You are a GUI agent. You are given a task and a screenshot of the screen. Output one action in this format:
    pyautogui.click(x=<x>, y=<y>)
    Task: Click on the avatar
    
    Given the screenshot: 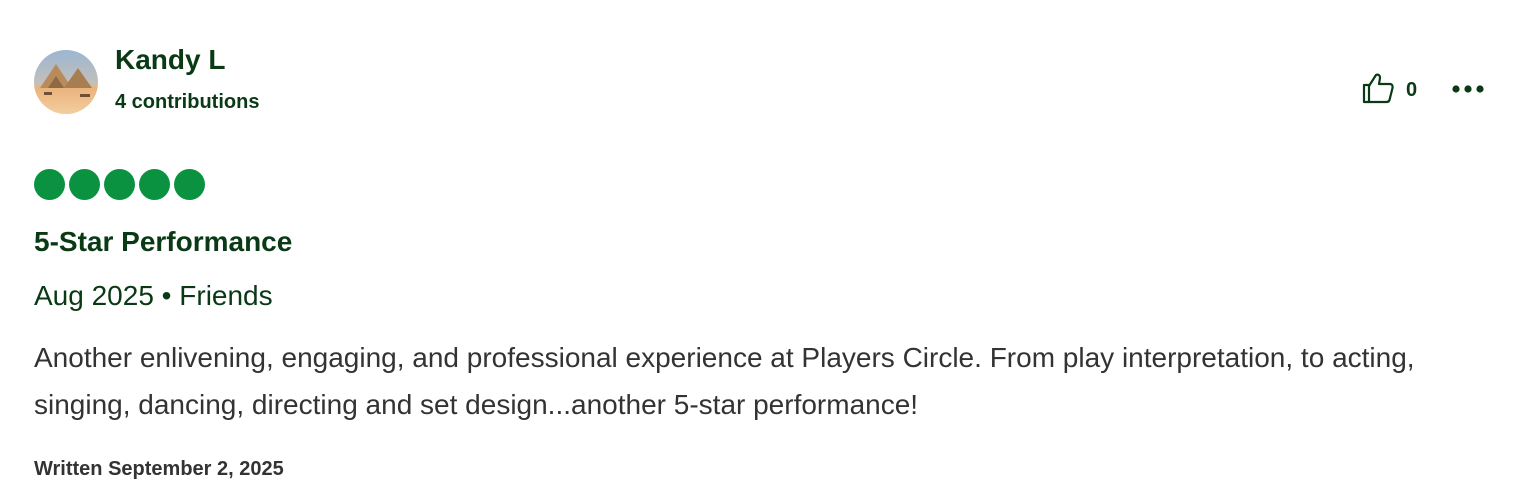 What is the action you would take?
    pyautogui.click(x=66, y=82)
    